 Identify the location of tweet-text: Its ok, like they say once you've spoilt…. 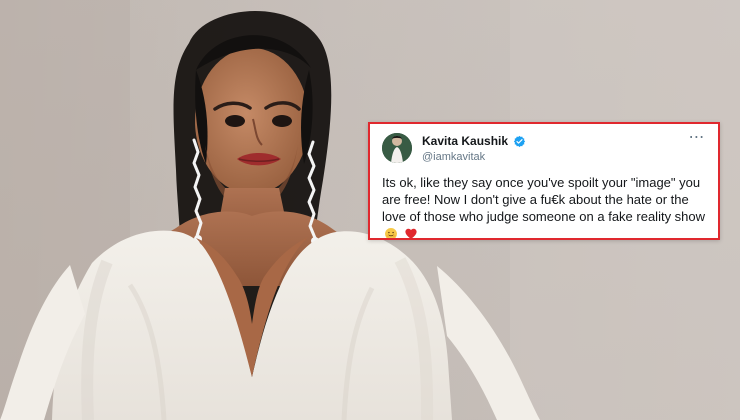
(544, 199).